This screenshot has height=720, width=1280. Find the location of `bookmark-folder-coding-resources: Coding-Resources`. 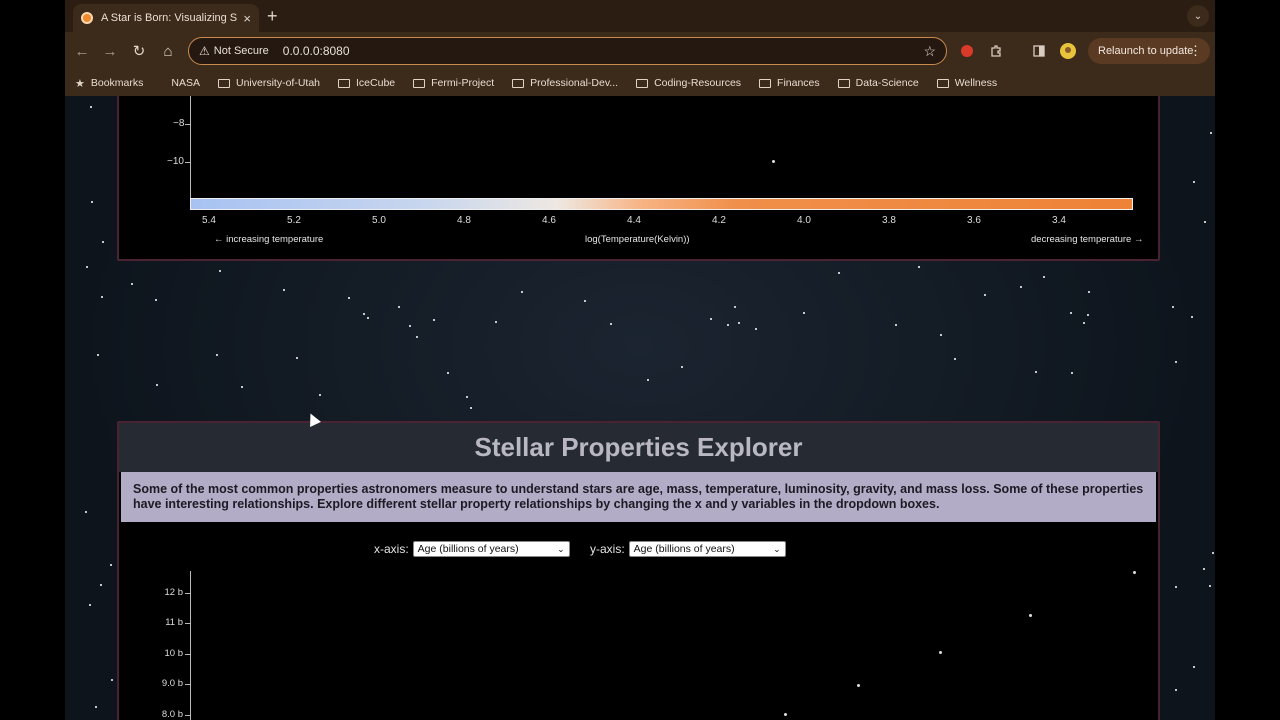

bookmark-folder-coding-resources: Coding-Resources is located at coordinates (688, 83).